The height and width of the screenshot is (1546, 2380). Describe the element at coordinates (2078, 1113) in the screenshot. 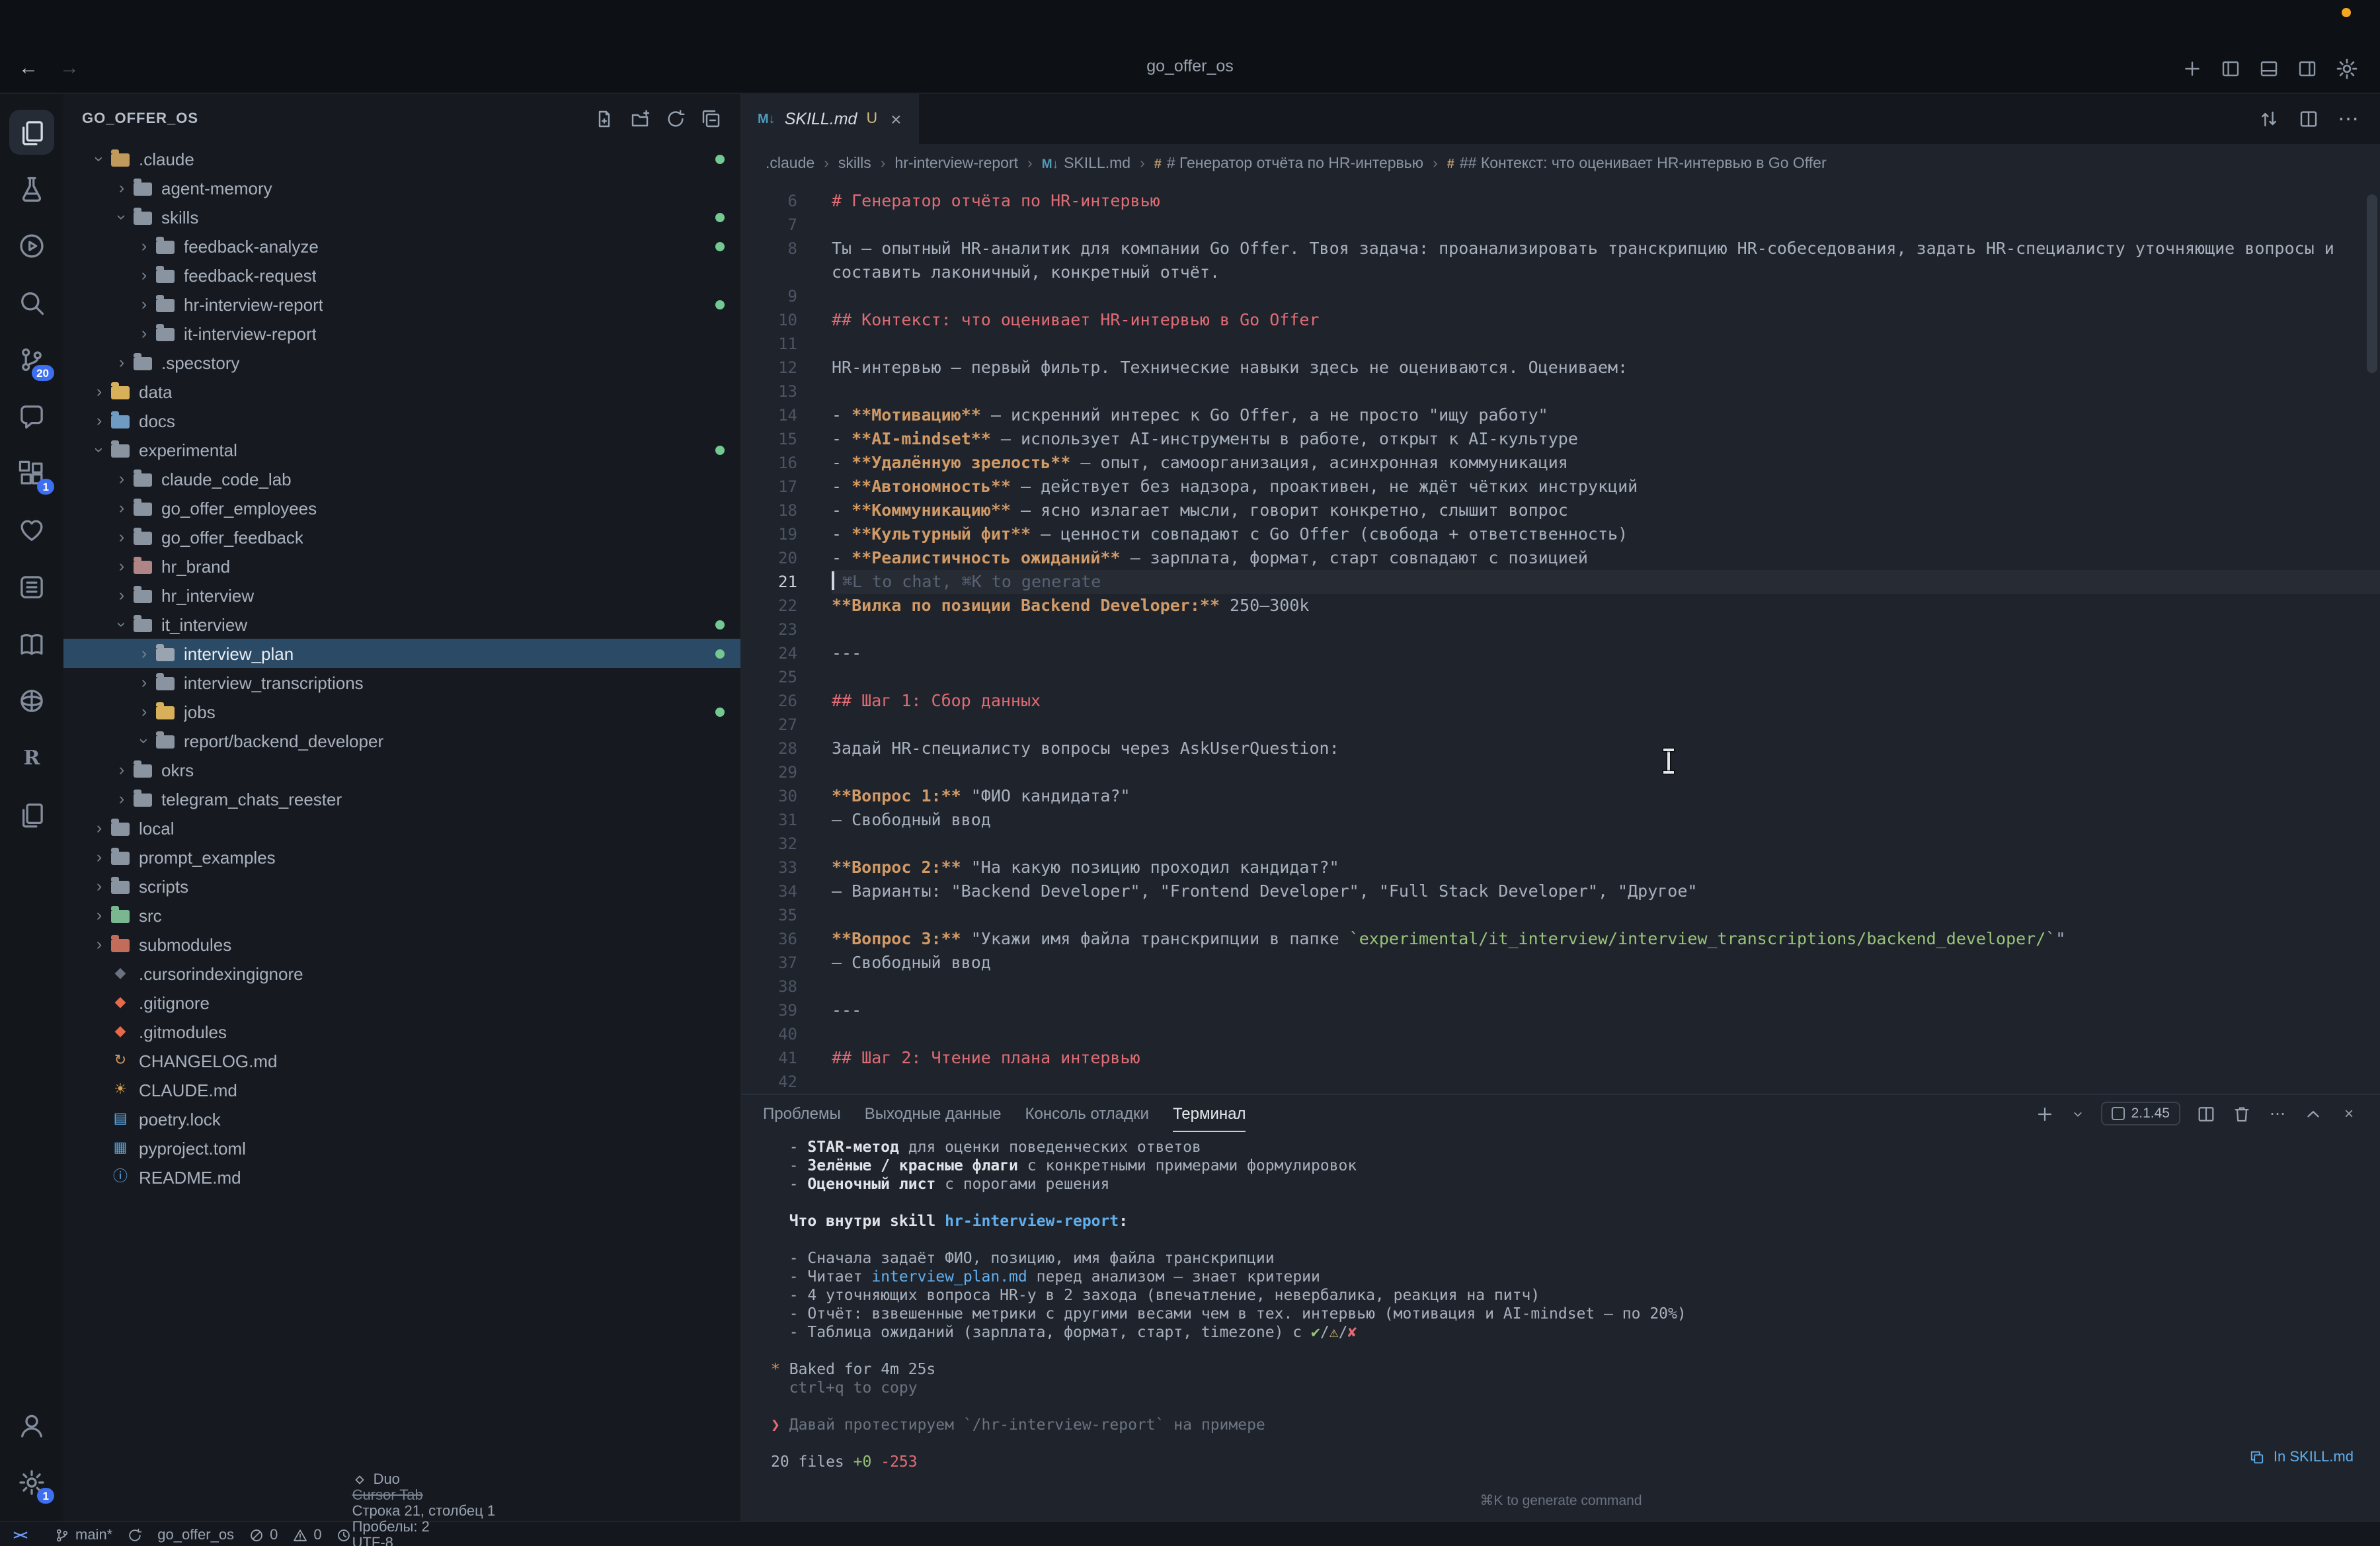

I see `terminal-profile-caret-icon` at that location.